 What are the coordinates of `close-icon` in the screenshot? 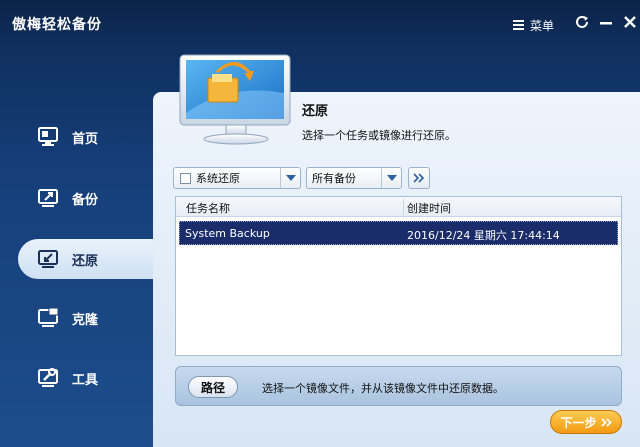 It's located at (630, 22).